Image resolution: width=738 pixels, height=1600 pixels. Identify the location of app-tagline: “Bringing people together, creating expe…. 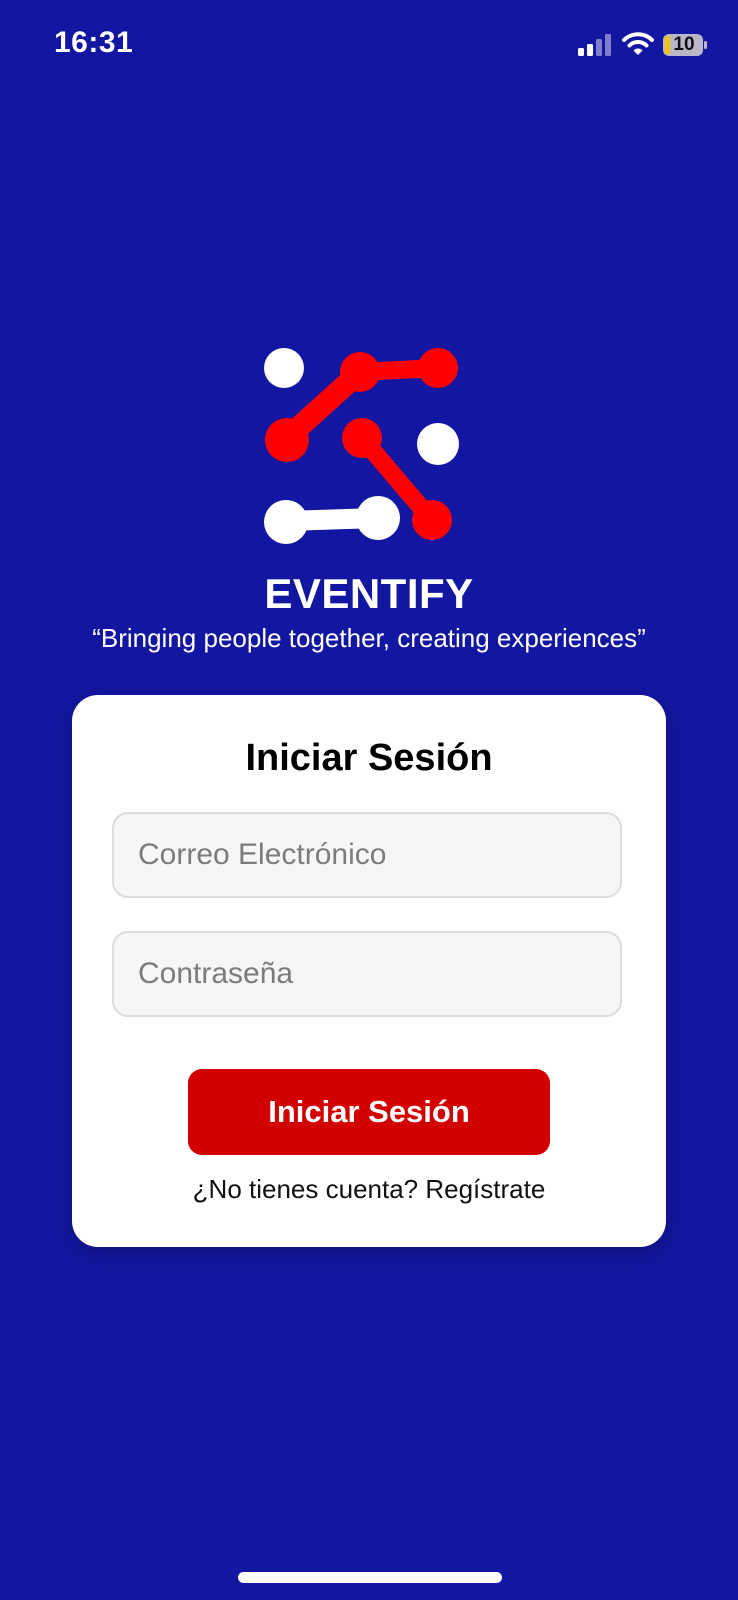
(369, 638).